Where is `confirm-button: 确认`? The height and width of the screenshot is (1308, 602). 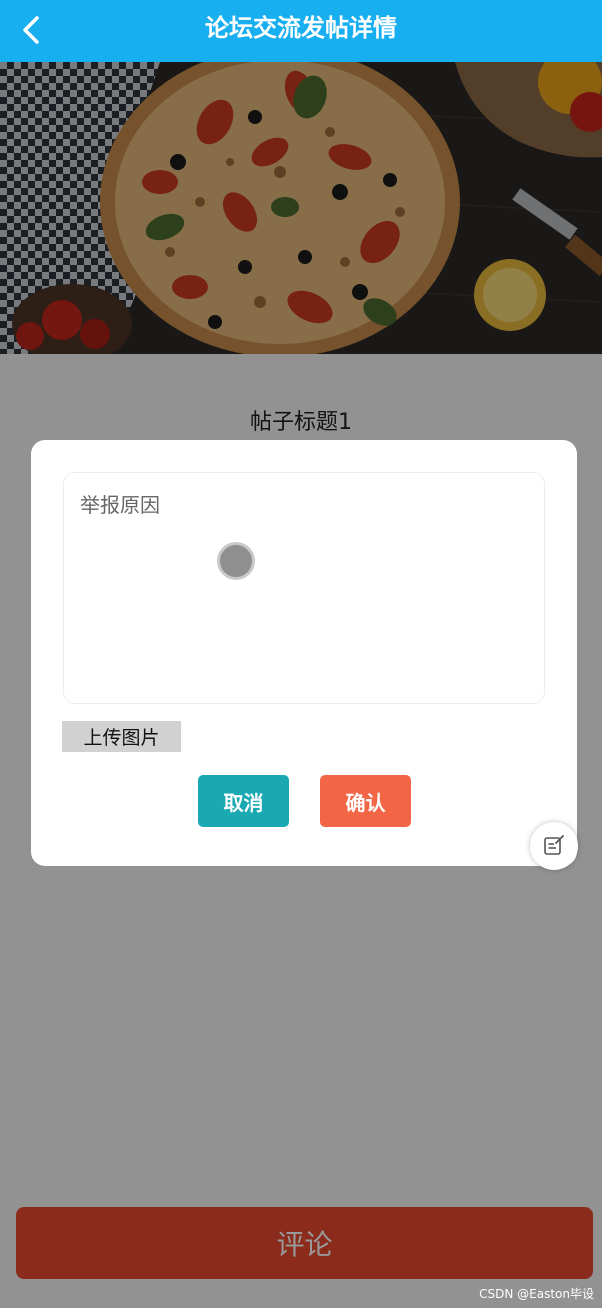
confirm-button: 确认 is located at coordinates (365, 801).